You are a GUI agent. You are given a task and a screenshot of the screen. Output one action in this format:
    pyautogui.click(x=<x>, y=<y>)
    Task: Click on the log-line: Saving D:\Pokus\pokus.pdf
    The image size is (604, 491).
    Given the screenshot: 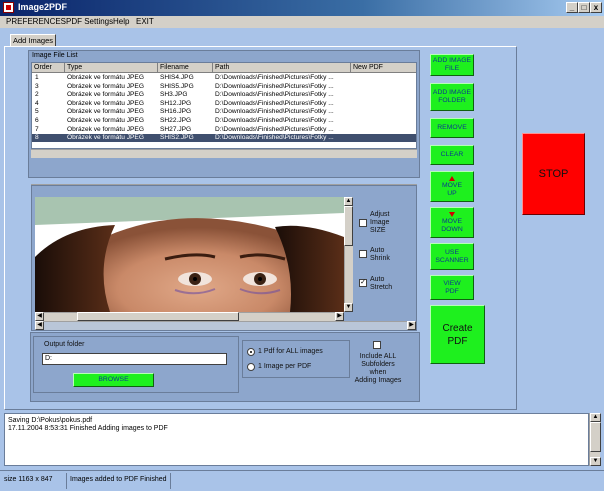 What is the action you would take?
    pyautogui.click(x=50, y=420)
    